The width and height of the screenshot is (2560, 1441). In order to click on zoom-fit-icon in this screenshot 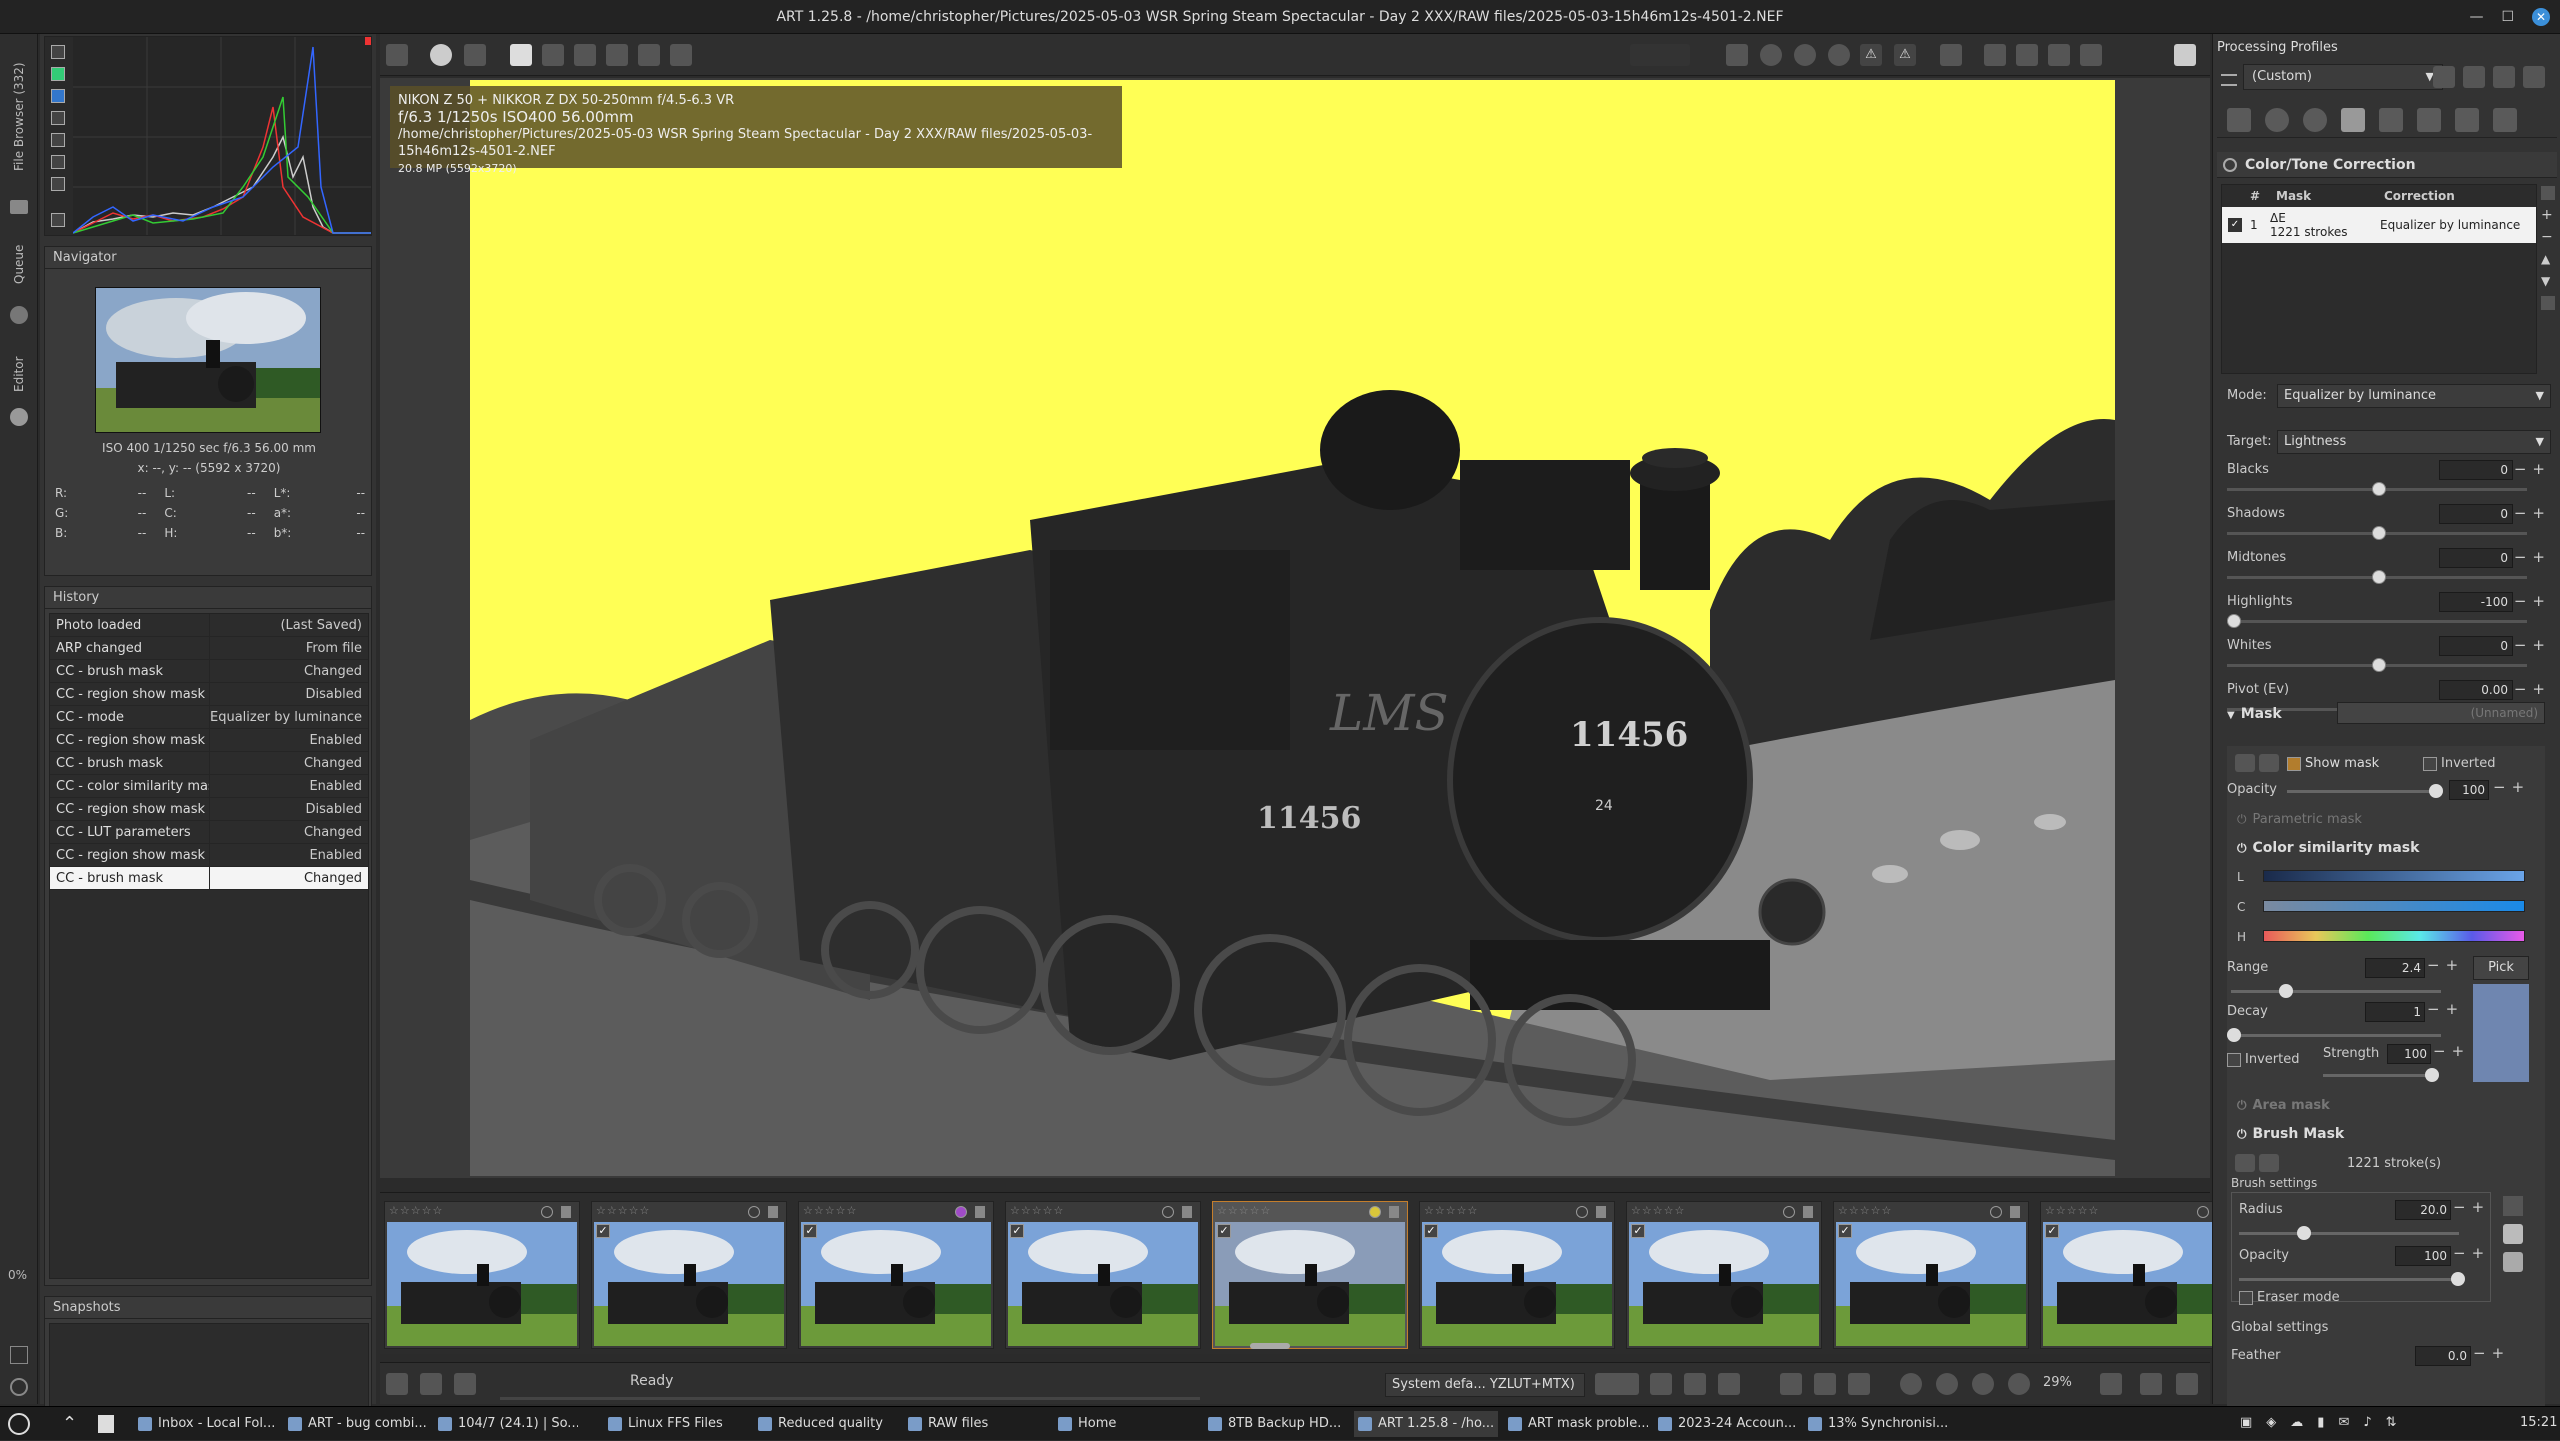, I will do `click(1983, 1384)`.